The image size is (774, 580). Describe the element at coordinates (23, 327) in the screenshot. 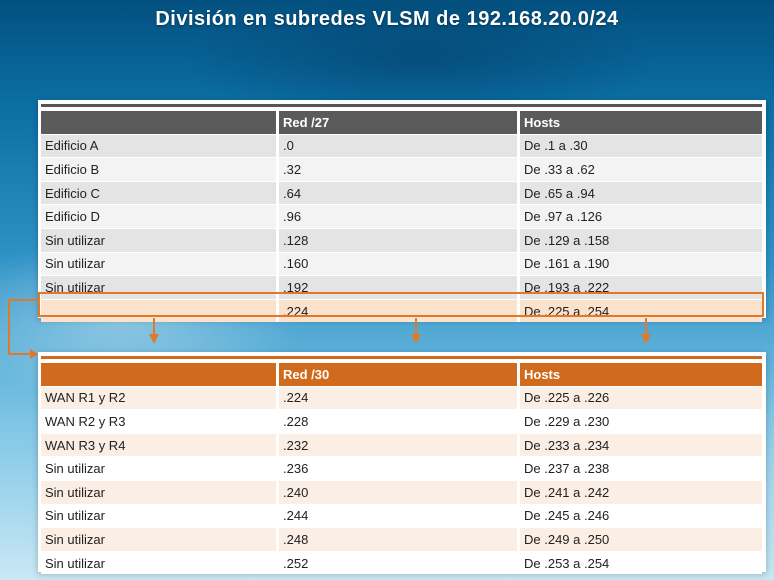

I see `left-connector-line` at that location.